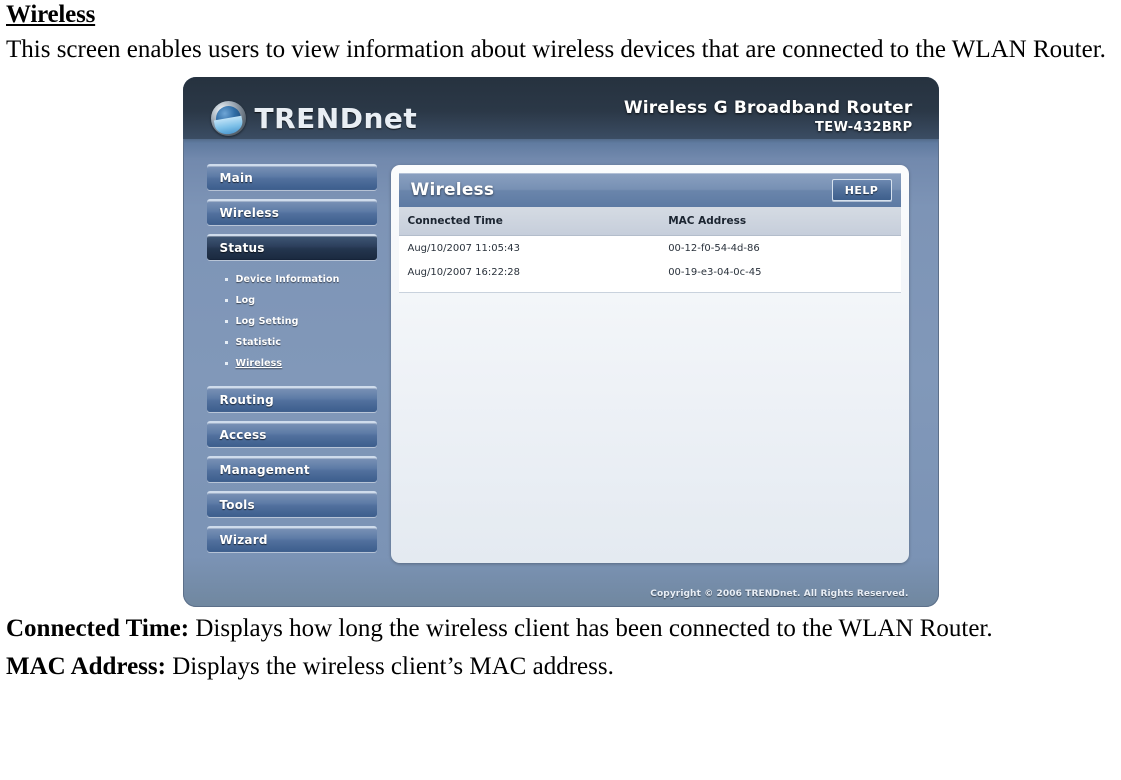 This screenshot has height=780, width=1121. Describe the element at coordinates (245, 300) in the screenshot. I see `submenu-item-label: Log` at that location.